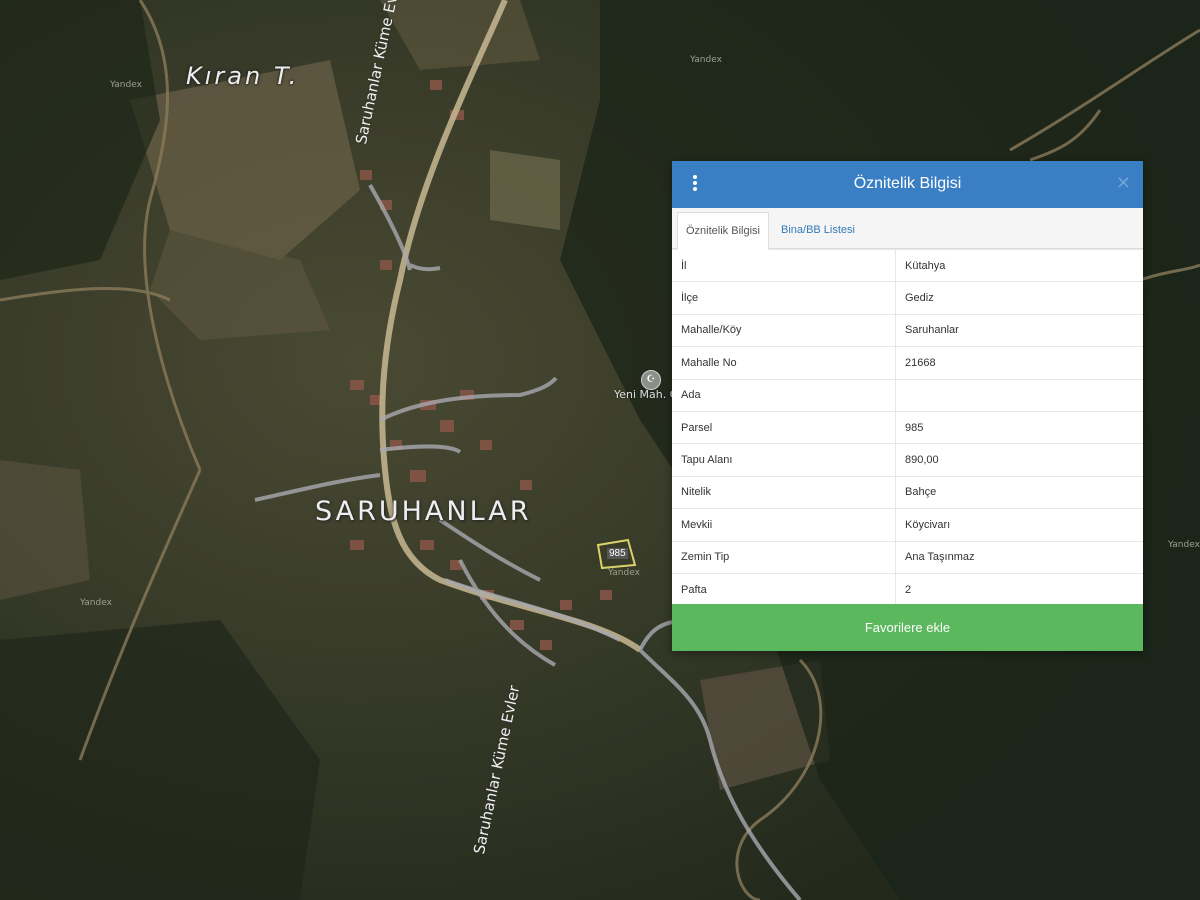  Describe the element at coordinates (423, 511) in the screenshot. I see `village-label: SARUHANLAR` at that location.